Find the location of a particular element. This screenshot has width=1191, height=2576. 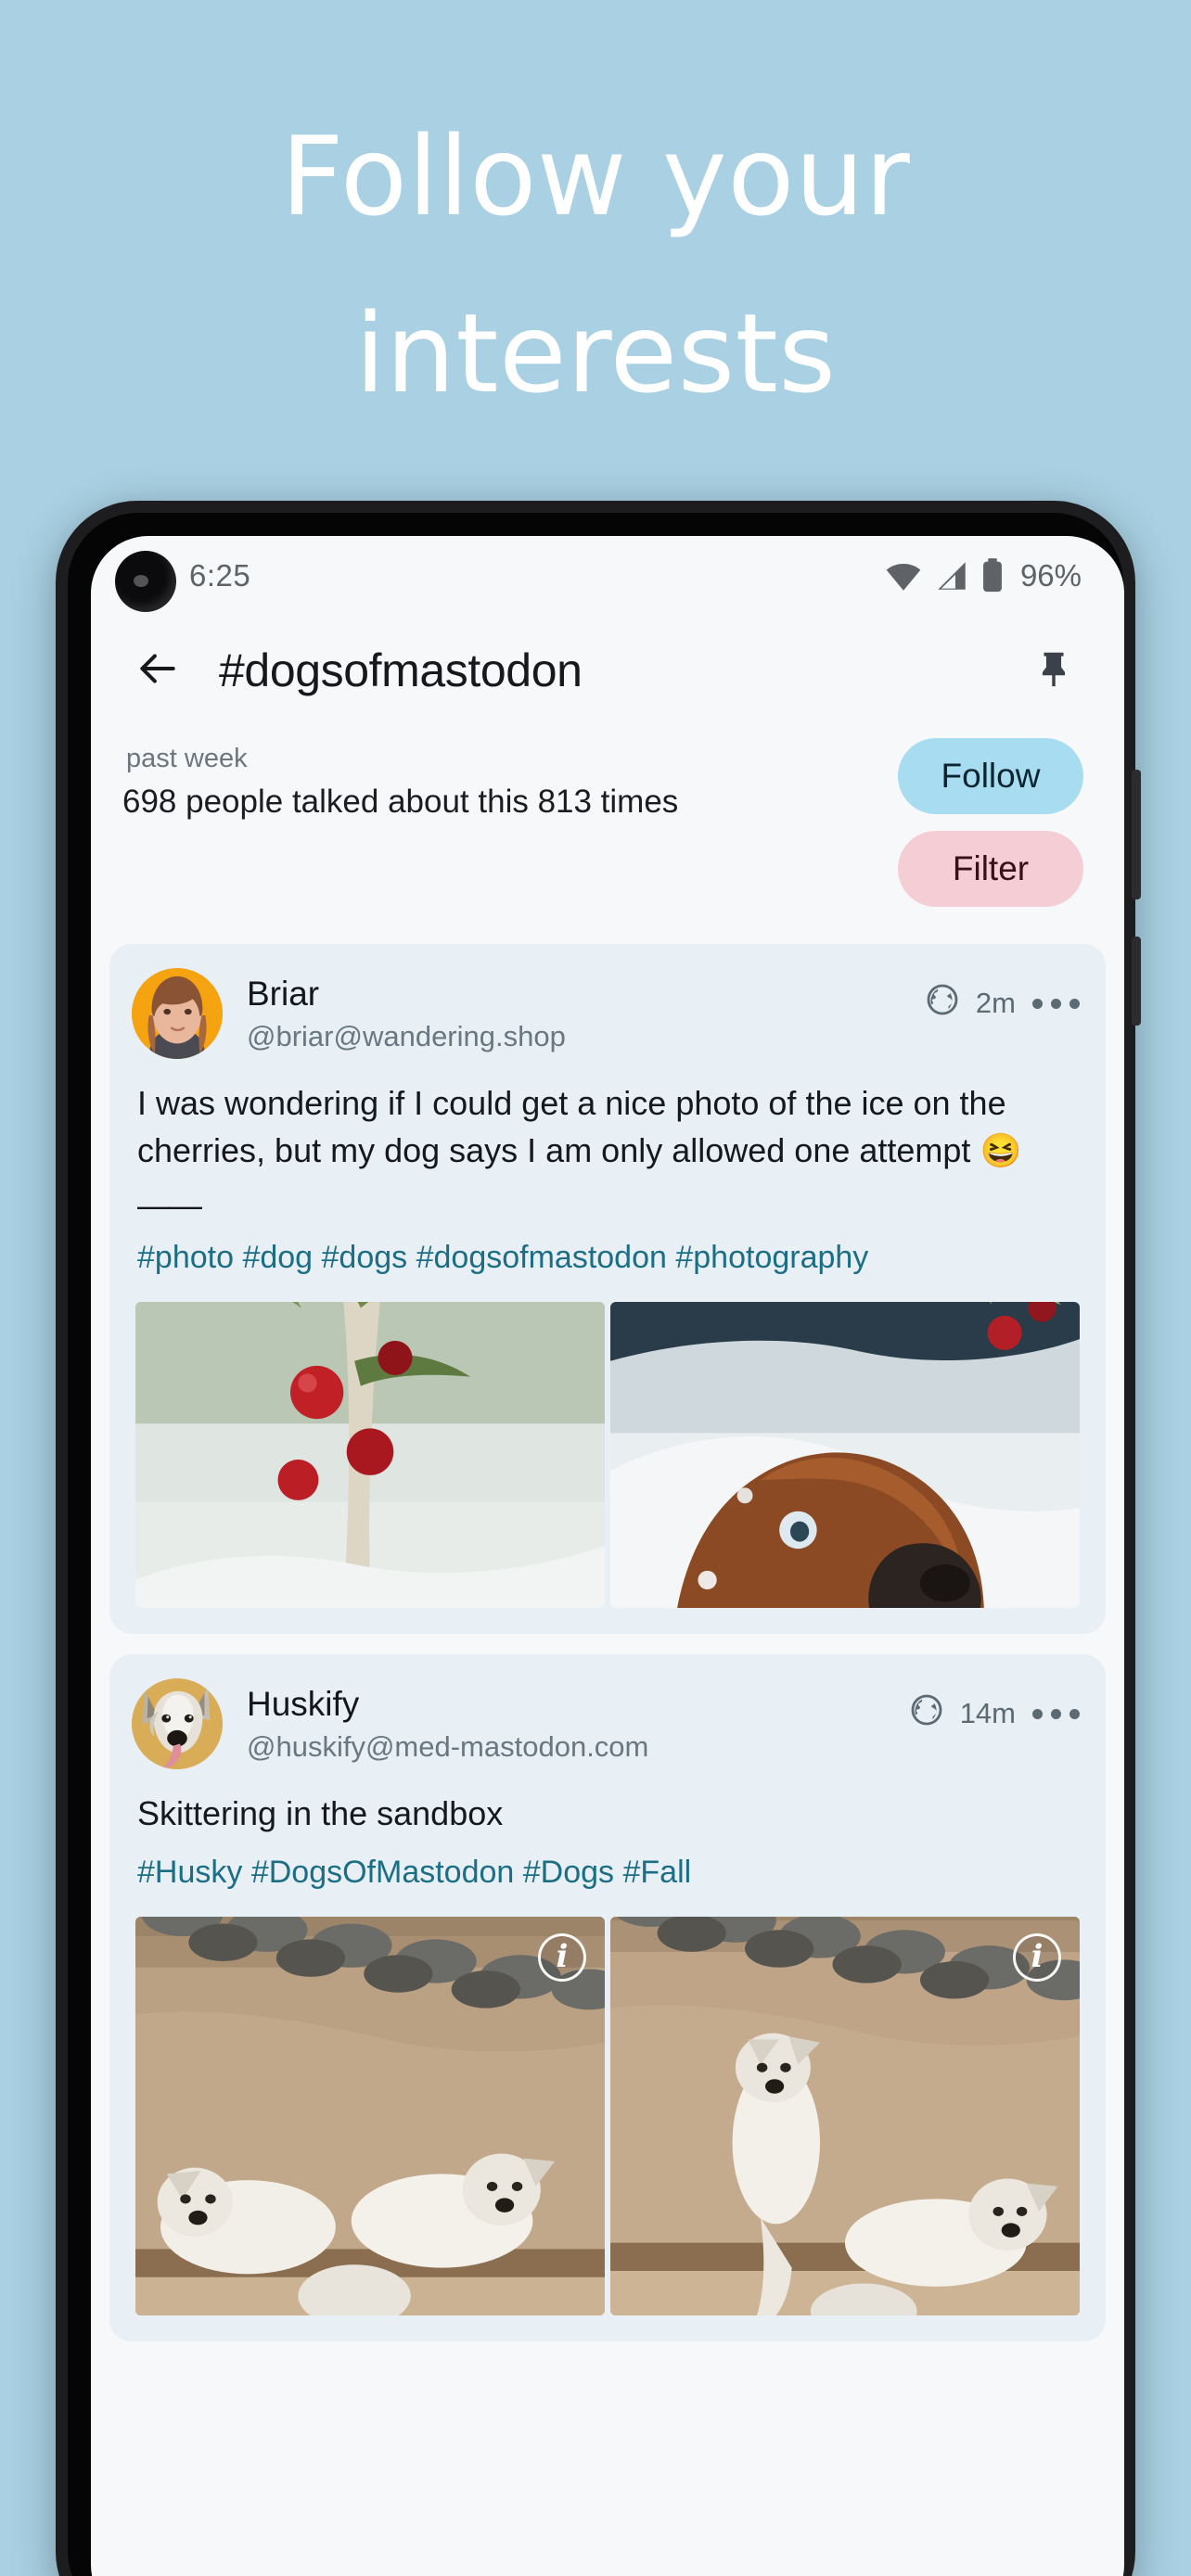

post-header: Briar @briar@wandering.shop 2m is located at coordinates (607, 1013).